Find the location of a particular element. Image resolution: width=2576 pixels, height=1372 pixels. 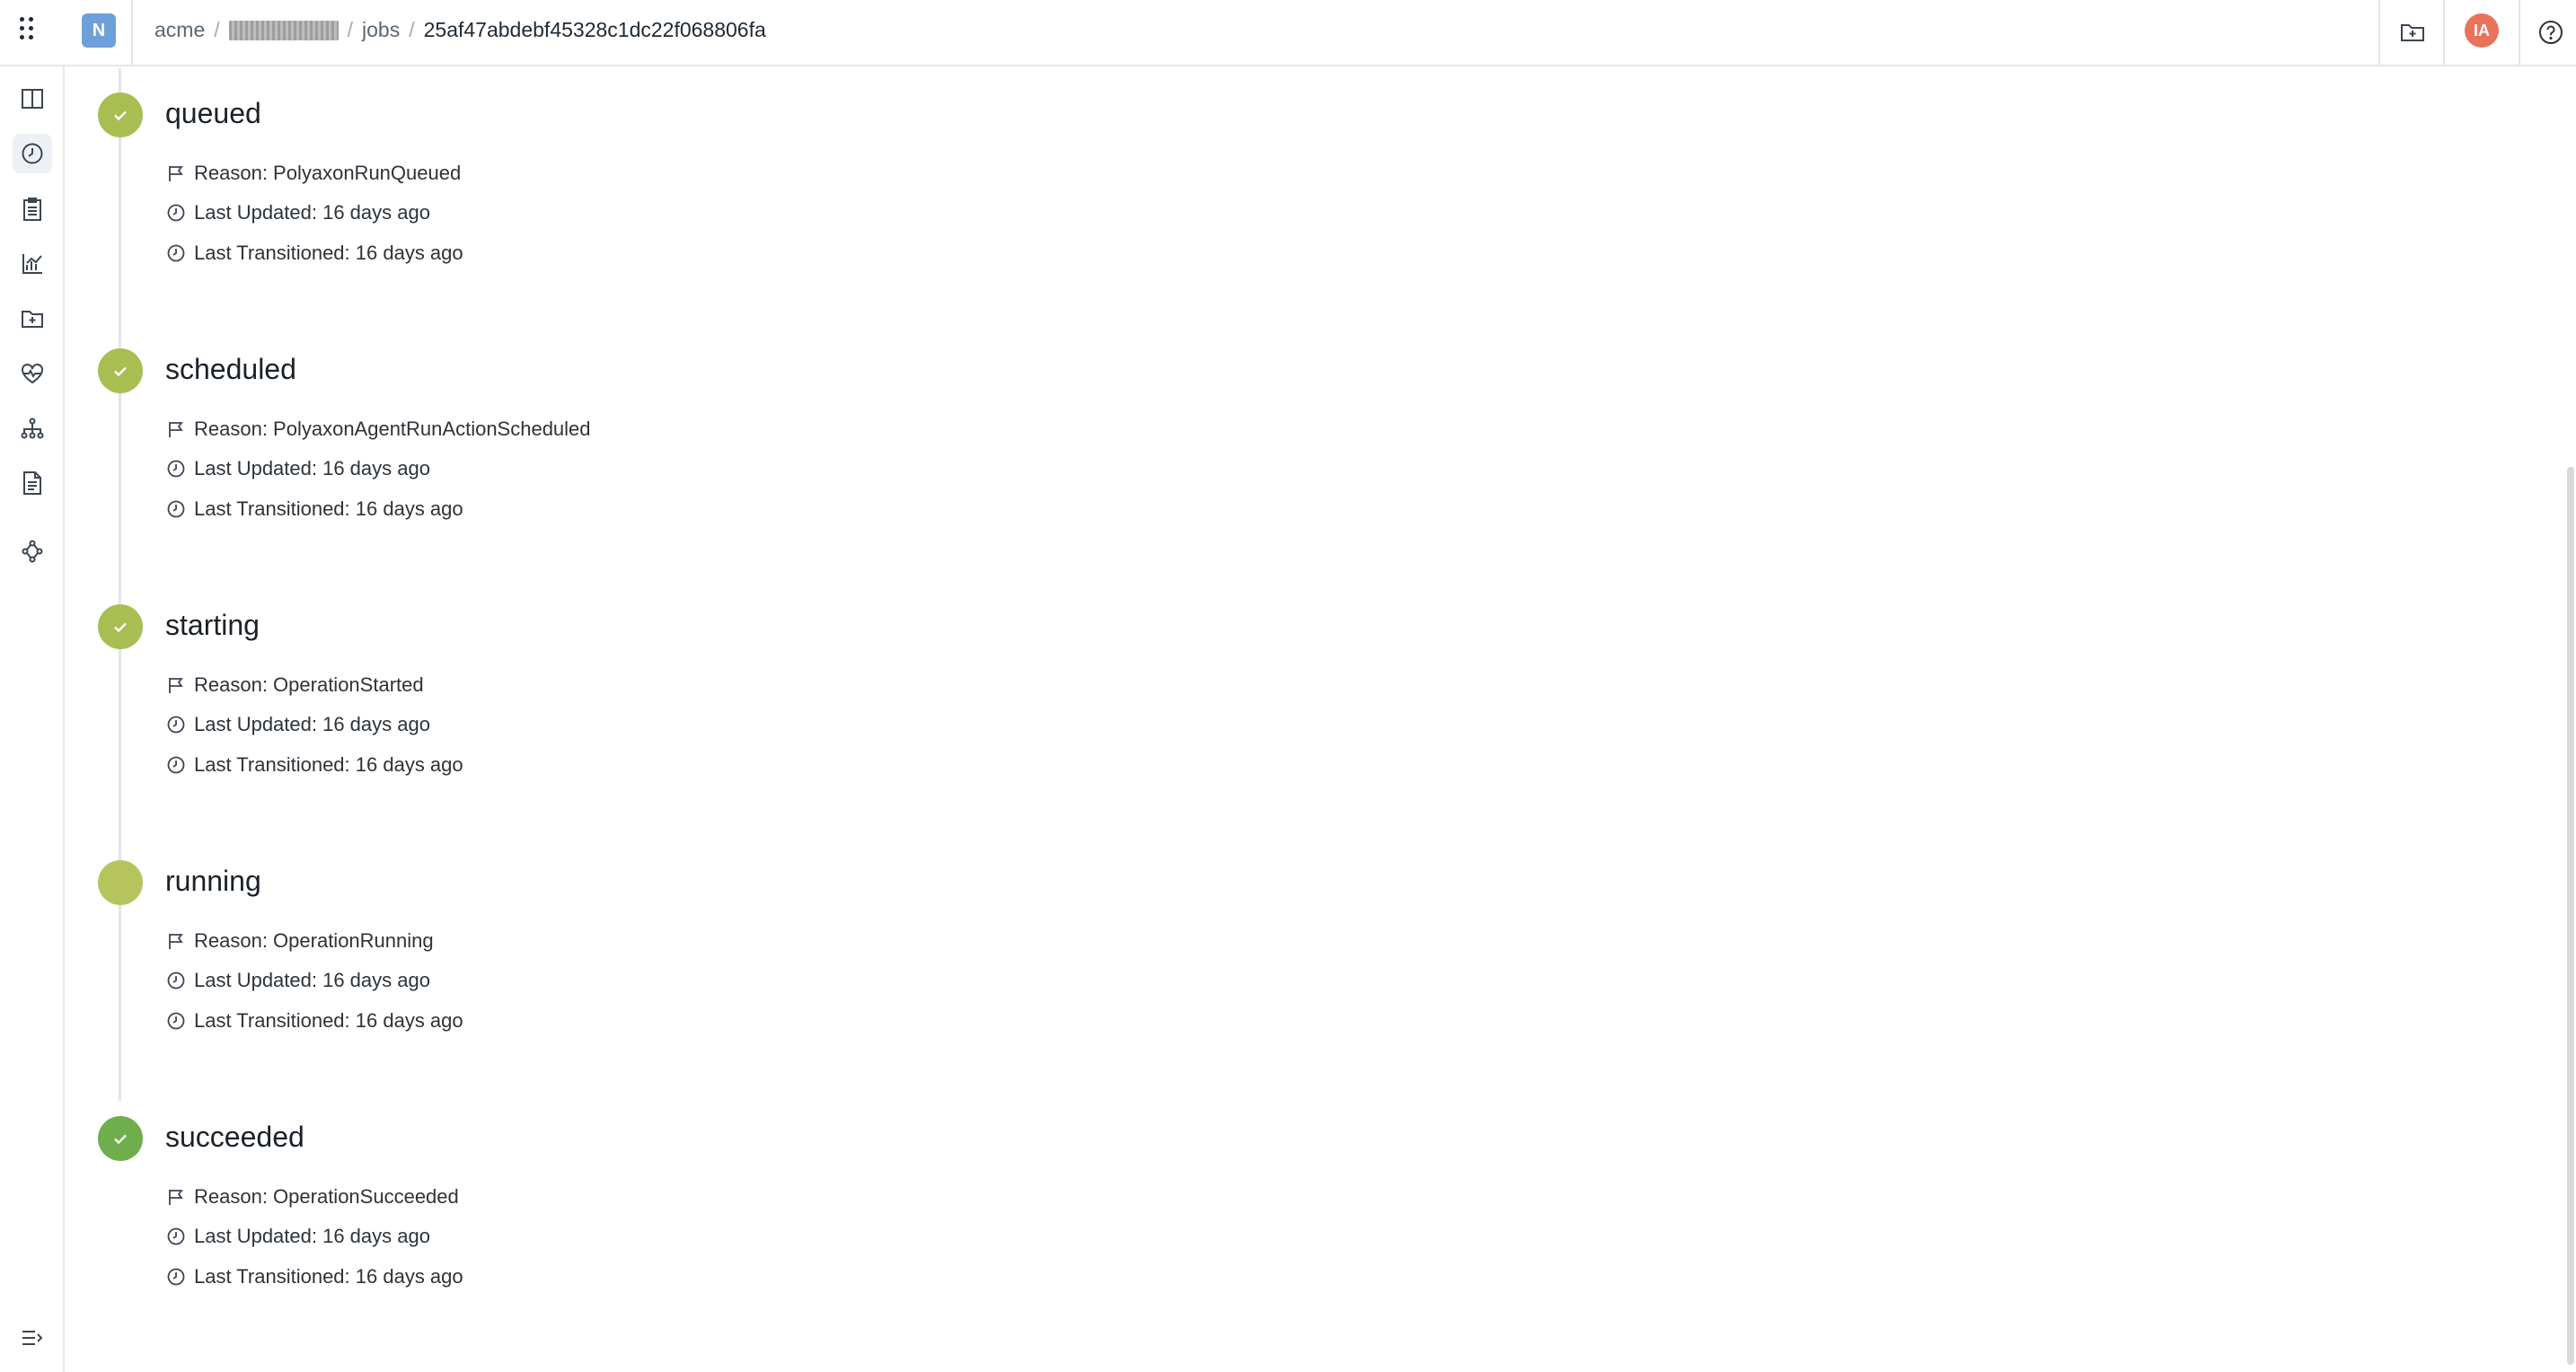

user-avatar: IA is located at coordinates (2482, 31).